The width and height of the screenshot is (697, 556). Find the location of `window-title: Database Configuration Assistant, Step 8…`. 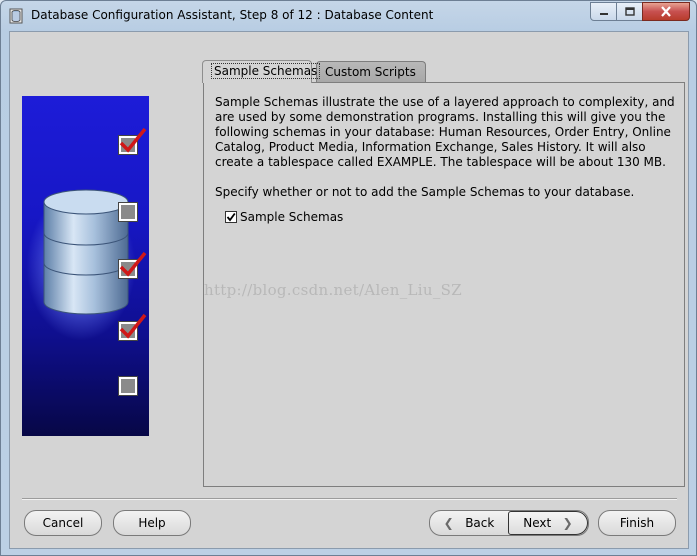

window-title: Database Configuration Assistant, Step 8… is located at coordinates (232, 15).